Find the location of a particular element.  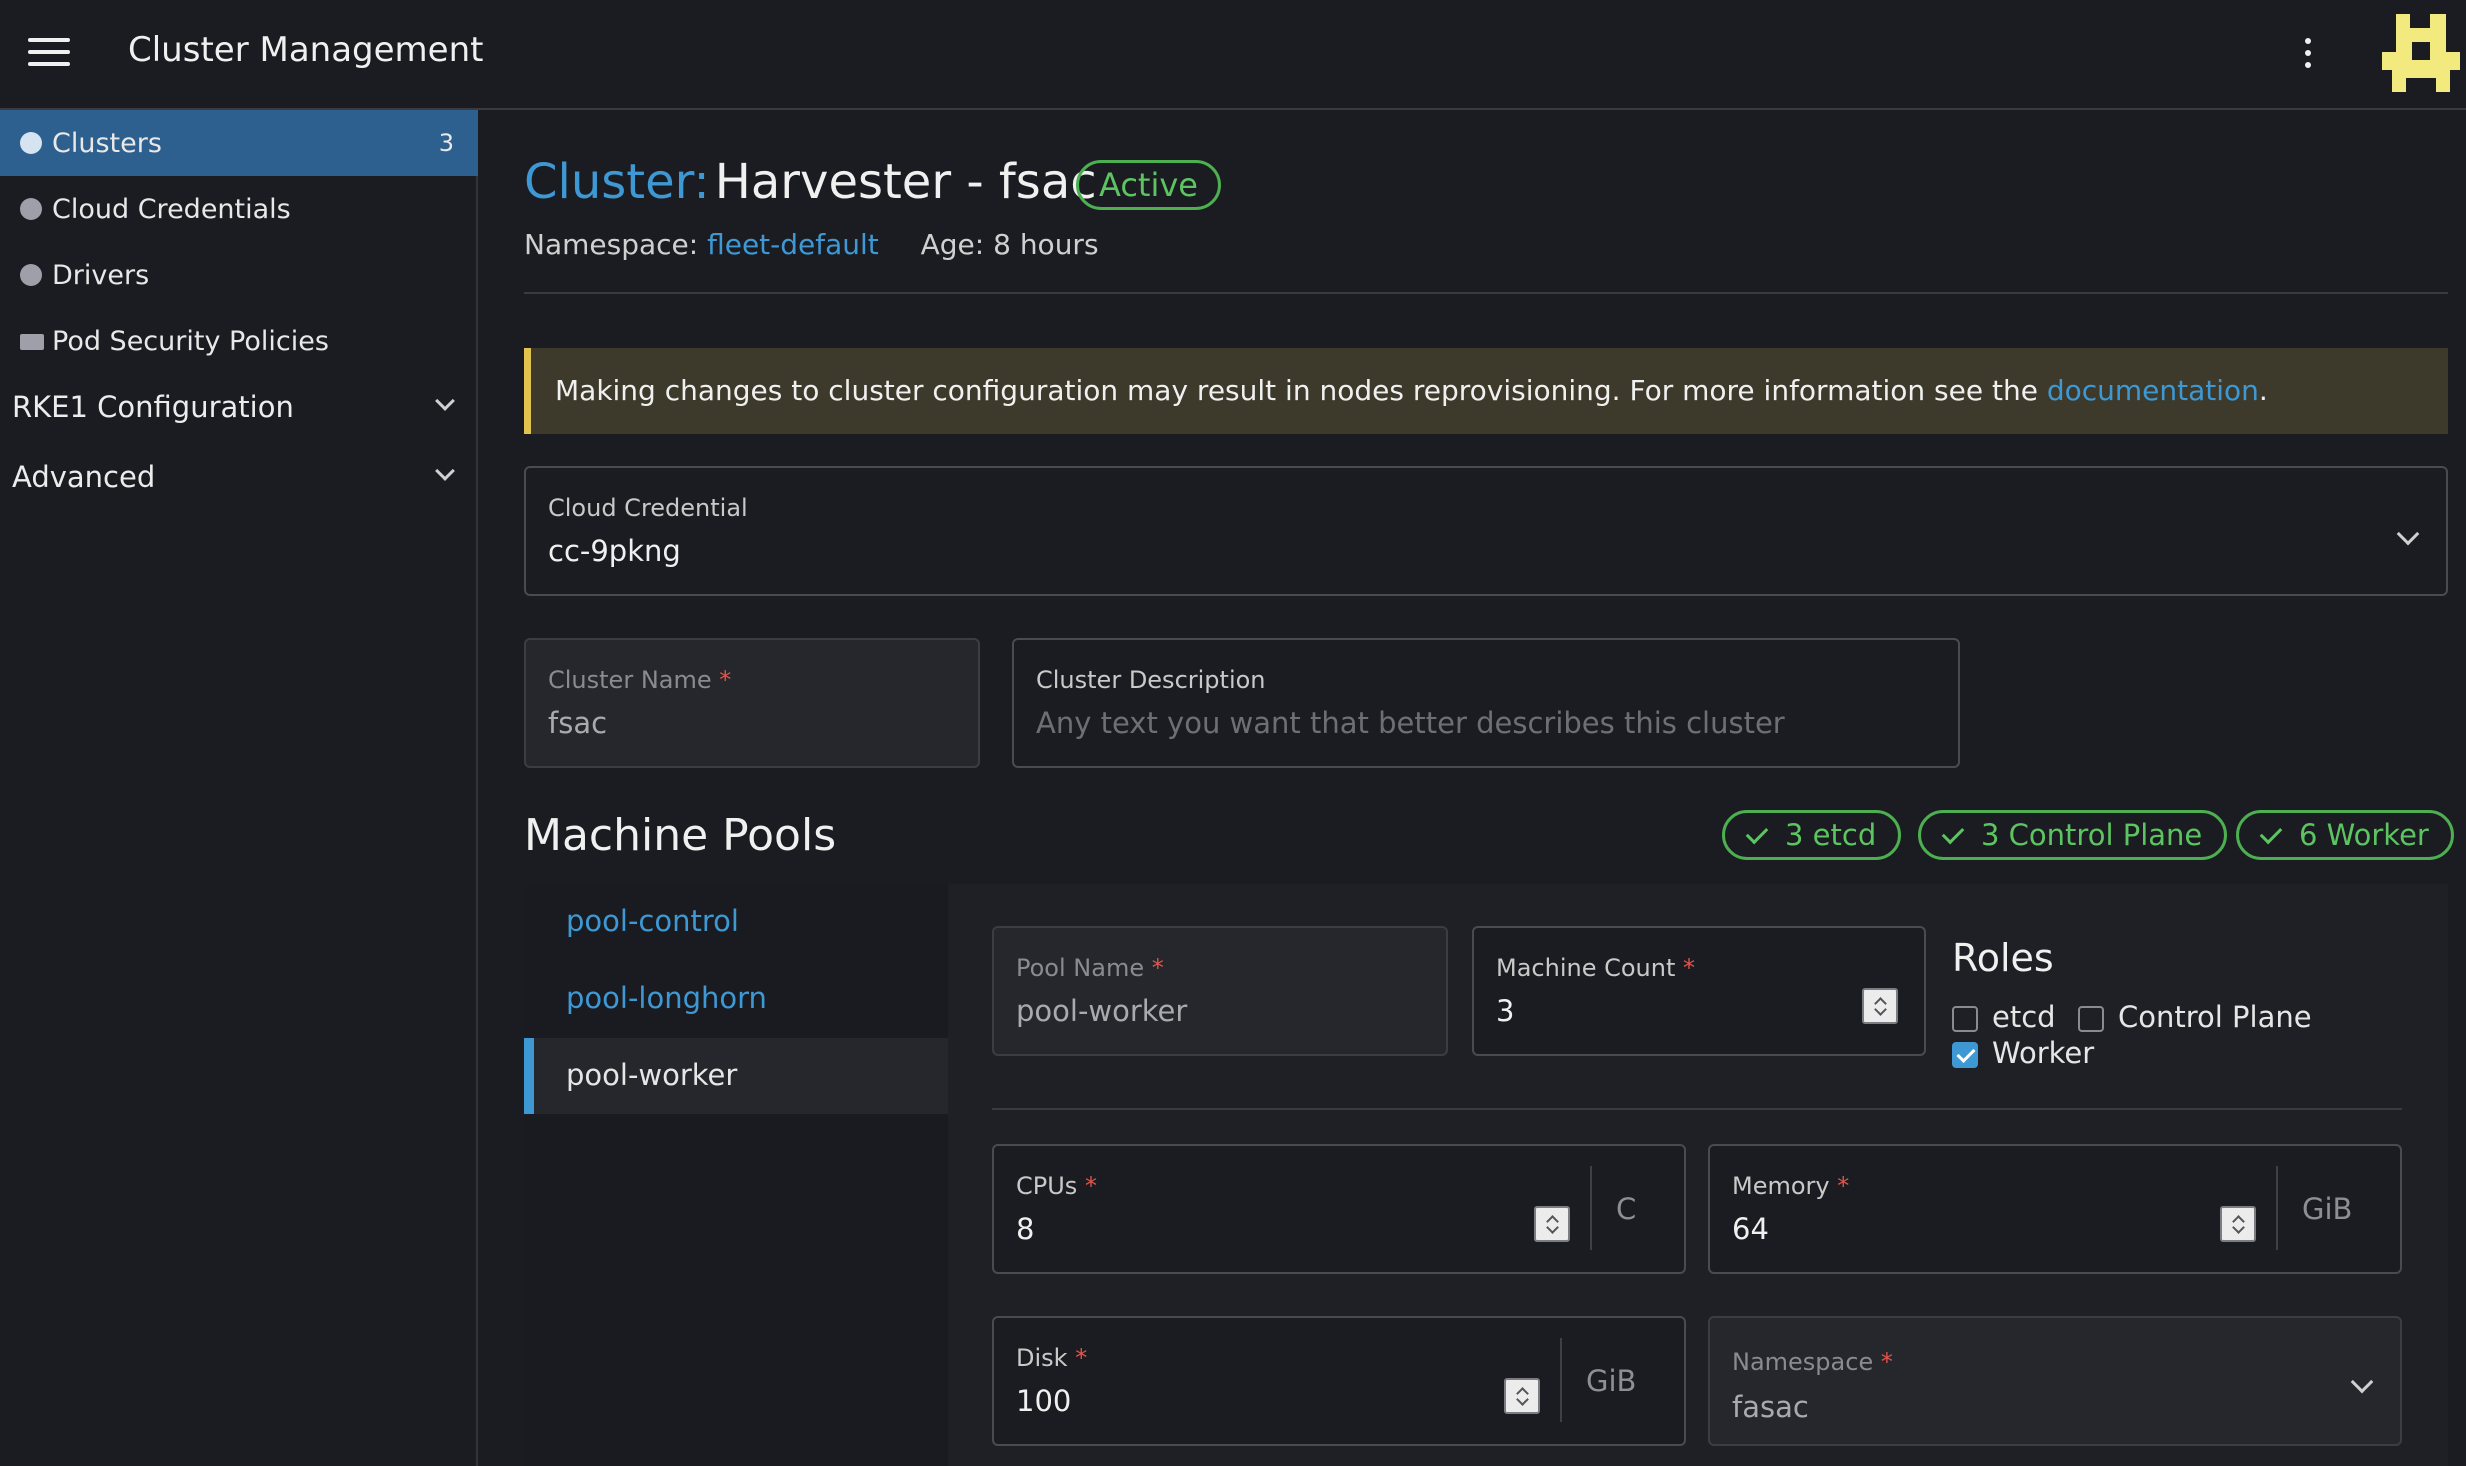

age-label: Age: 8 hours is located at coordinates (1009, 244).